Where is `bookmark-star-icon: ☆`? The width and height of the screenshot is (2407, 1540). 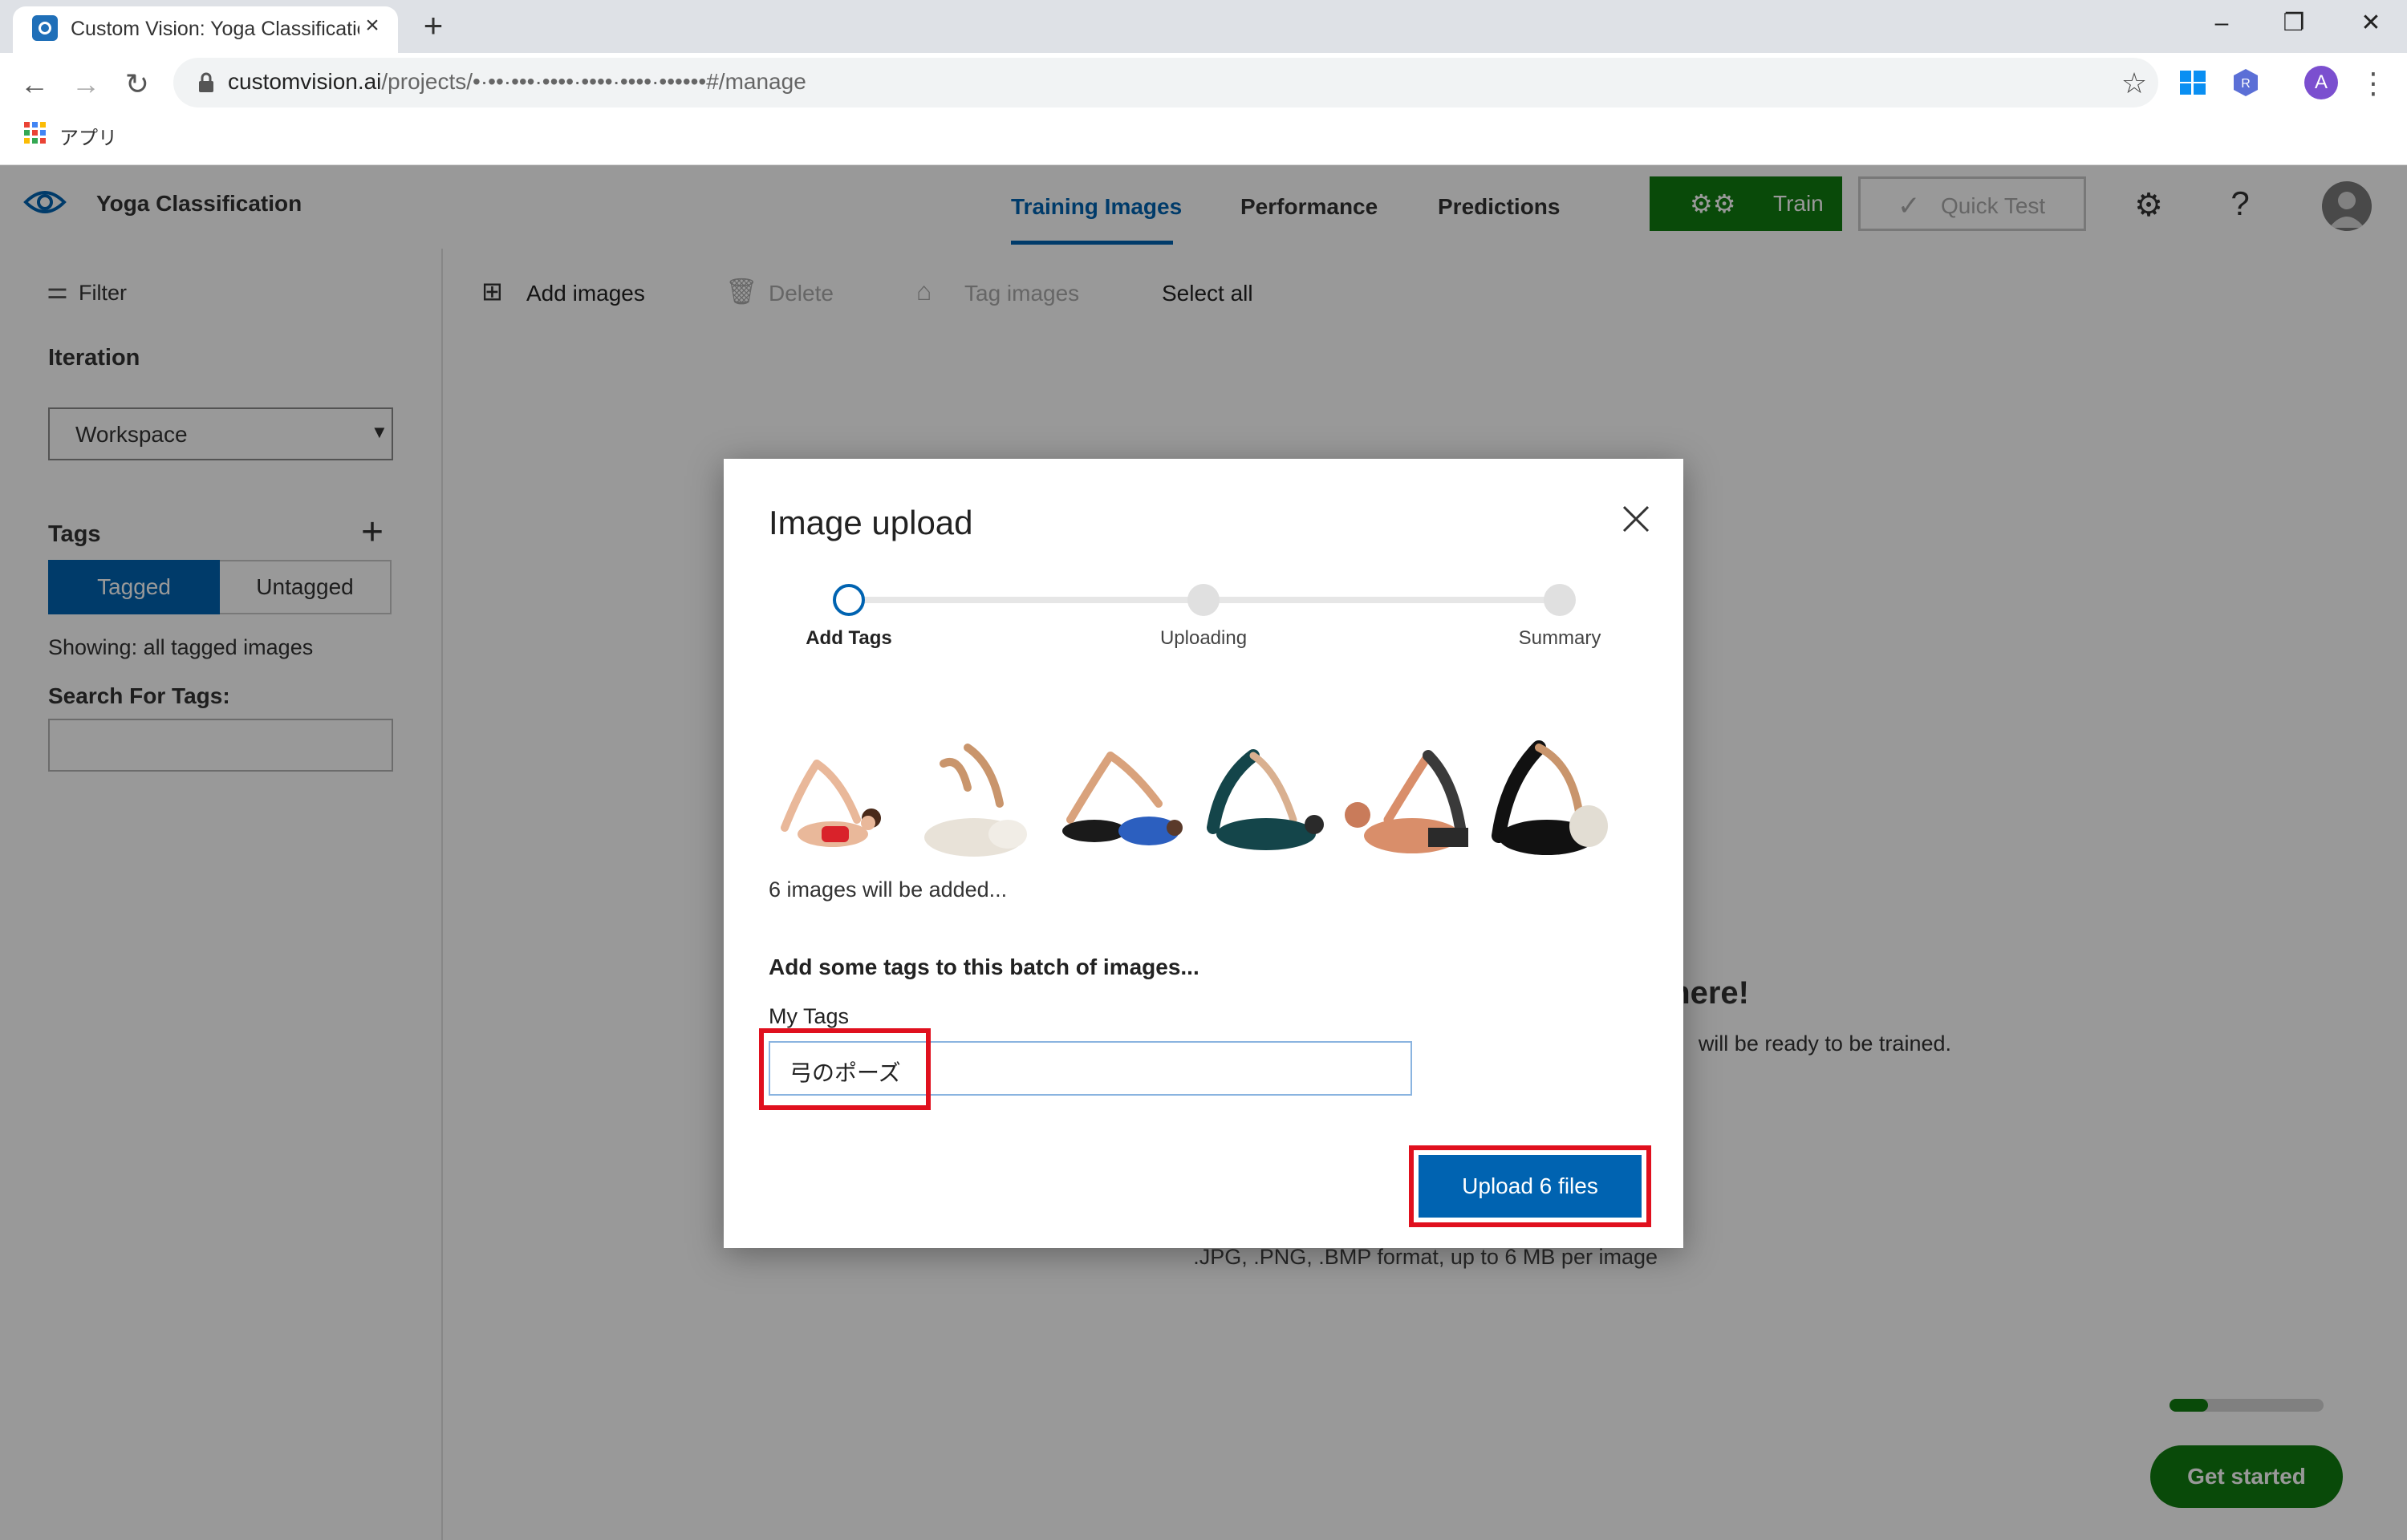 bookmark-star-icon: ☆ is located at coordinates (2134, 83).